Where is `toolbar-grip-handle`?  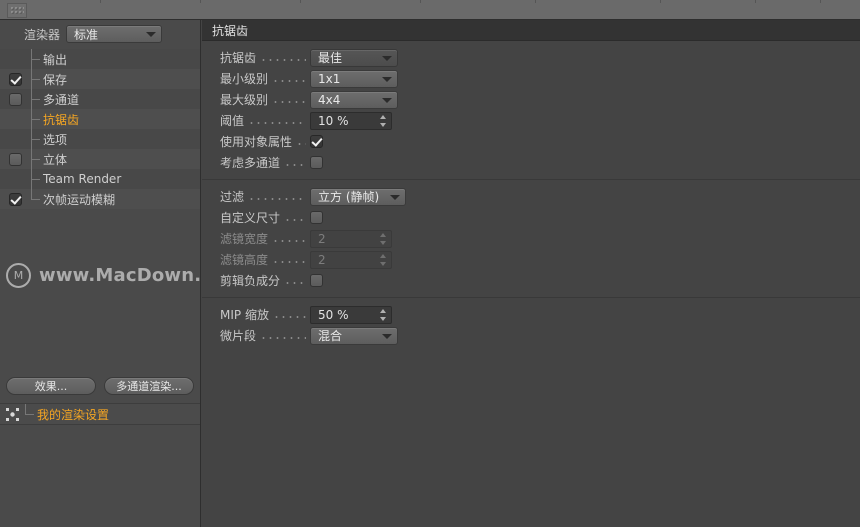
toolbar-grip-handle is located at coordinates (17, 10).